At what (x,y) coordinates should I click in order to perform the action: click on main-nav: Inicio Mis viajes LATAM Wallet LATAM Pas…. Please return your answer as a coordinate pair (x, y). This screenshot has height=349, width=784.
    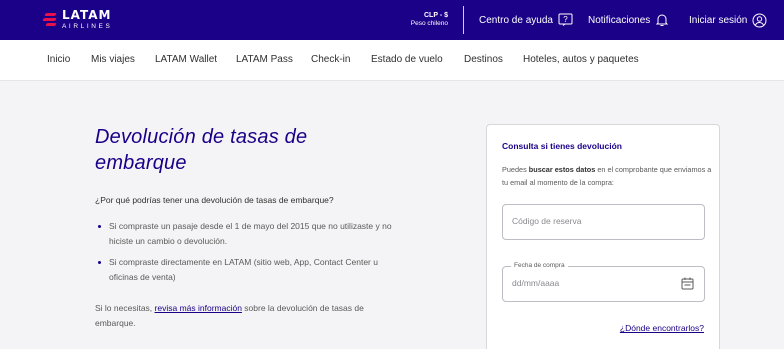
    Looking at the image, I should click on (392, 60).